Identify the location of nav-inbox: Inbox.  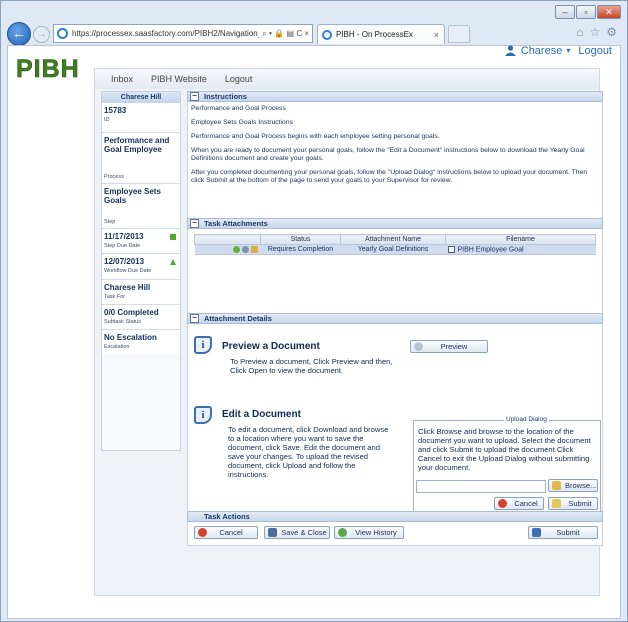
(122, 79).